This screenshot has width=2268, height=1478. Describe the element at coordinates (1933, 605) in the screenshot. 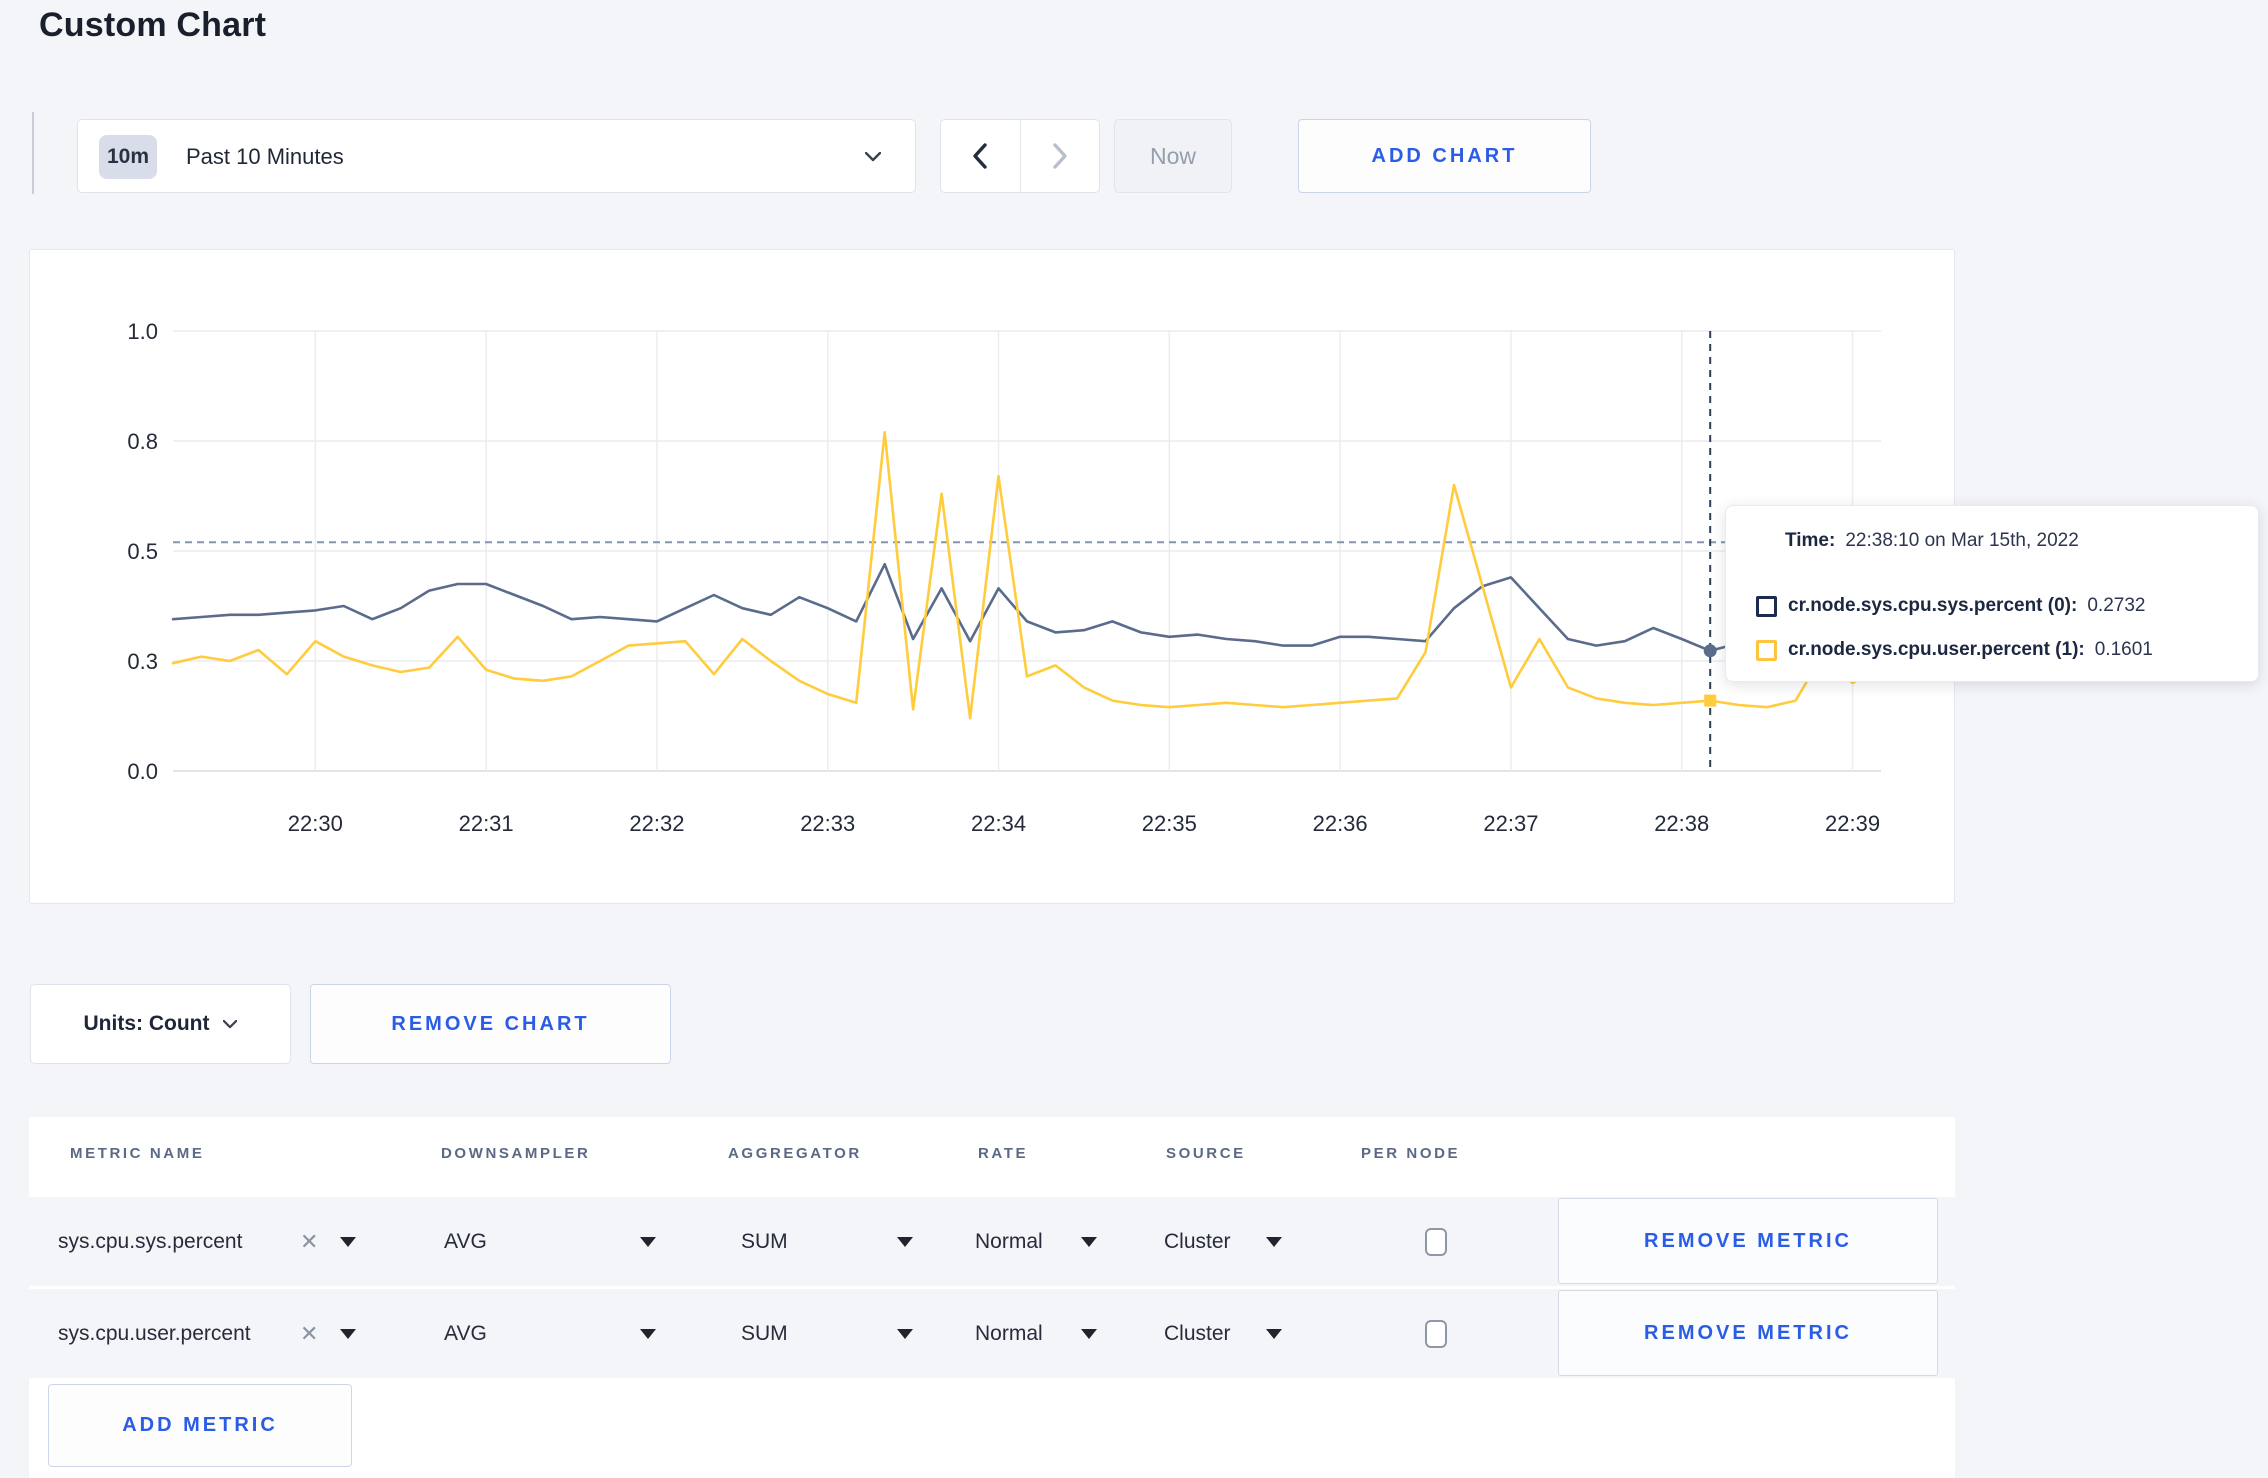

I see `tooltip-series-label: cr.node.sys.cpu.sys.percent (0):` at that location.